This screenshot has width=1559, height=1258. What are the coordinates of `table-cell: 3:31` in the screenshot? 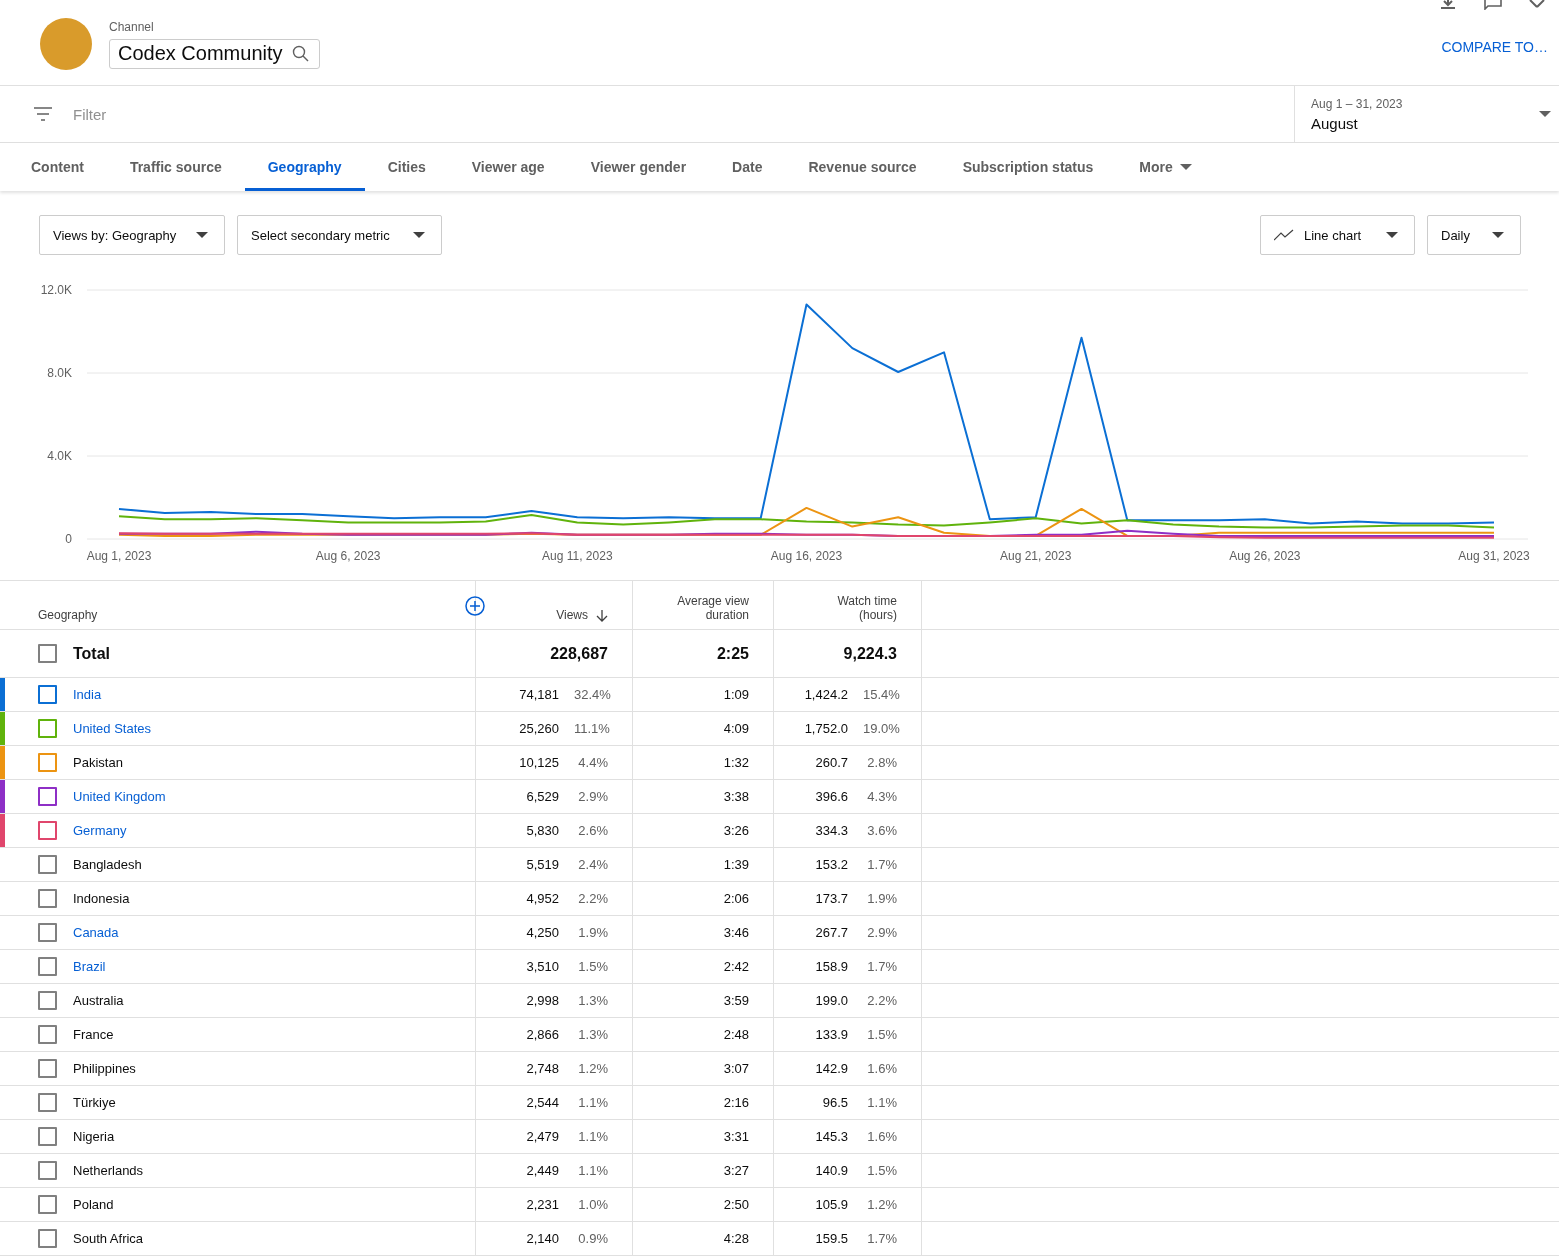 It's located at (736, 1136).